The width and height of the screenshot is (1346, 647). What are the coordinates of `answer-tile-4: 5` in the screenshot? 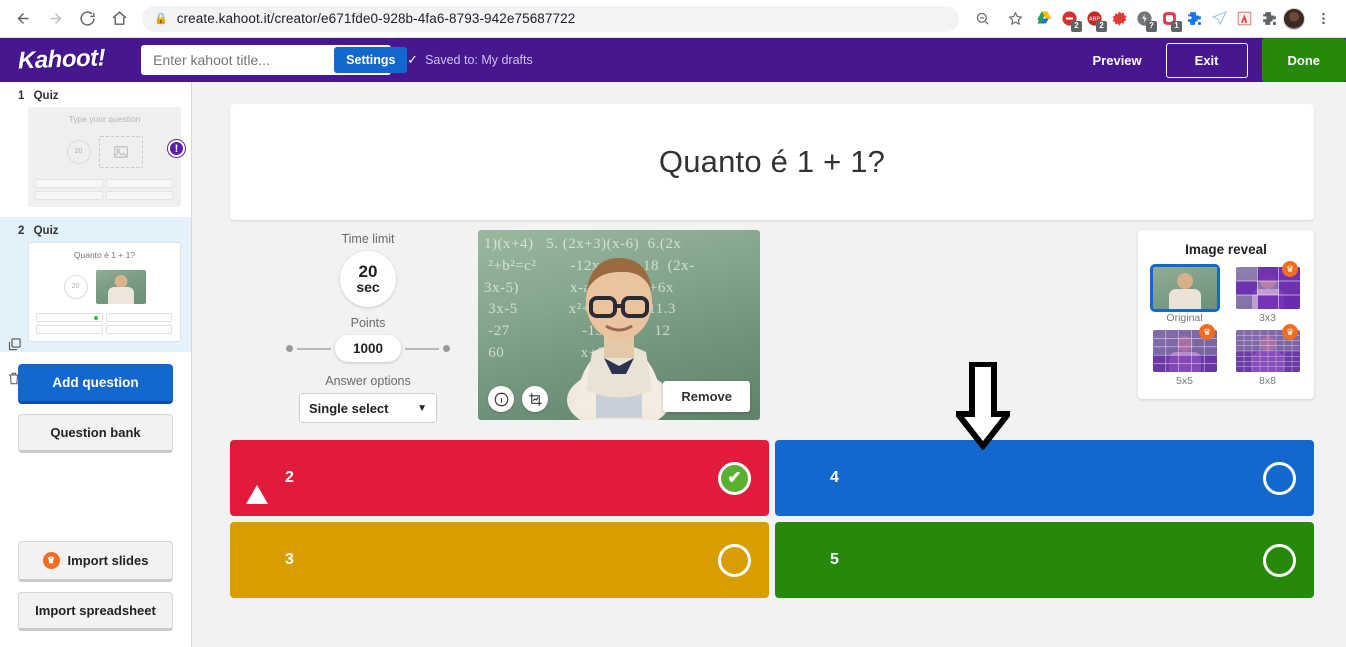 It's located at (1044, 560).